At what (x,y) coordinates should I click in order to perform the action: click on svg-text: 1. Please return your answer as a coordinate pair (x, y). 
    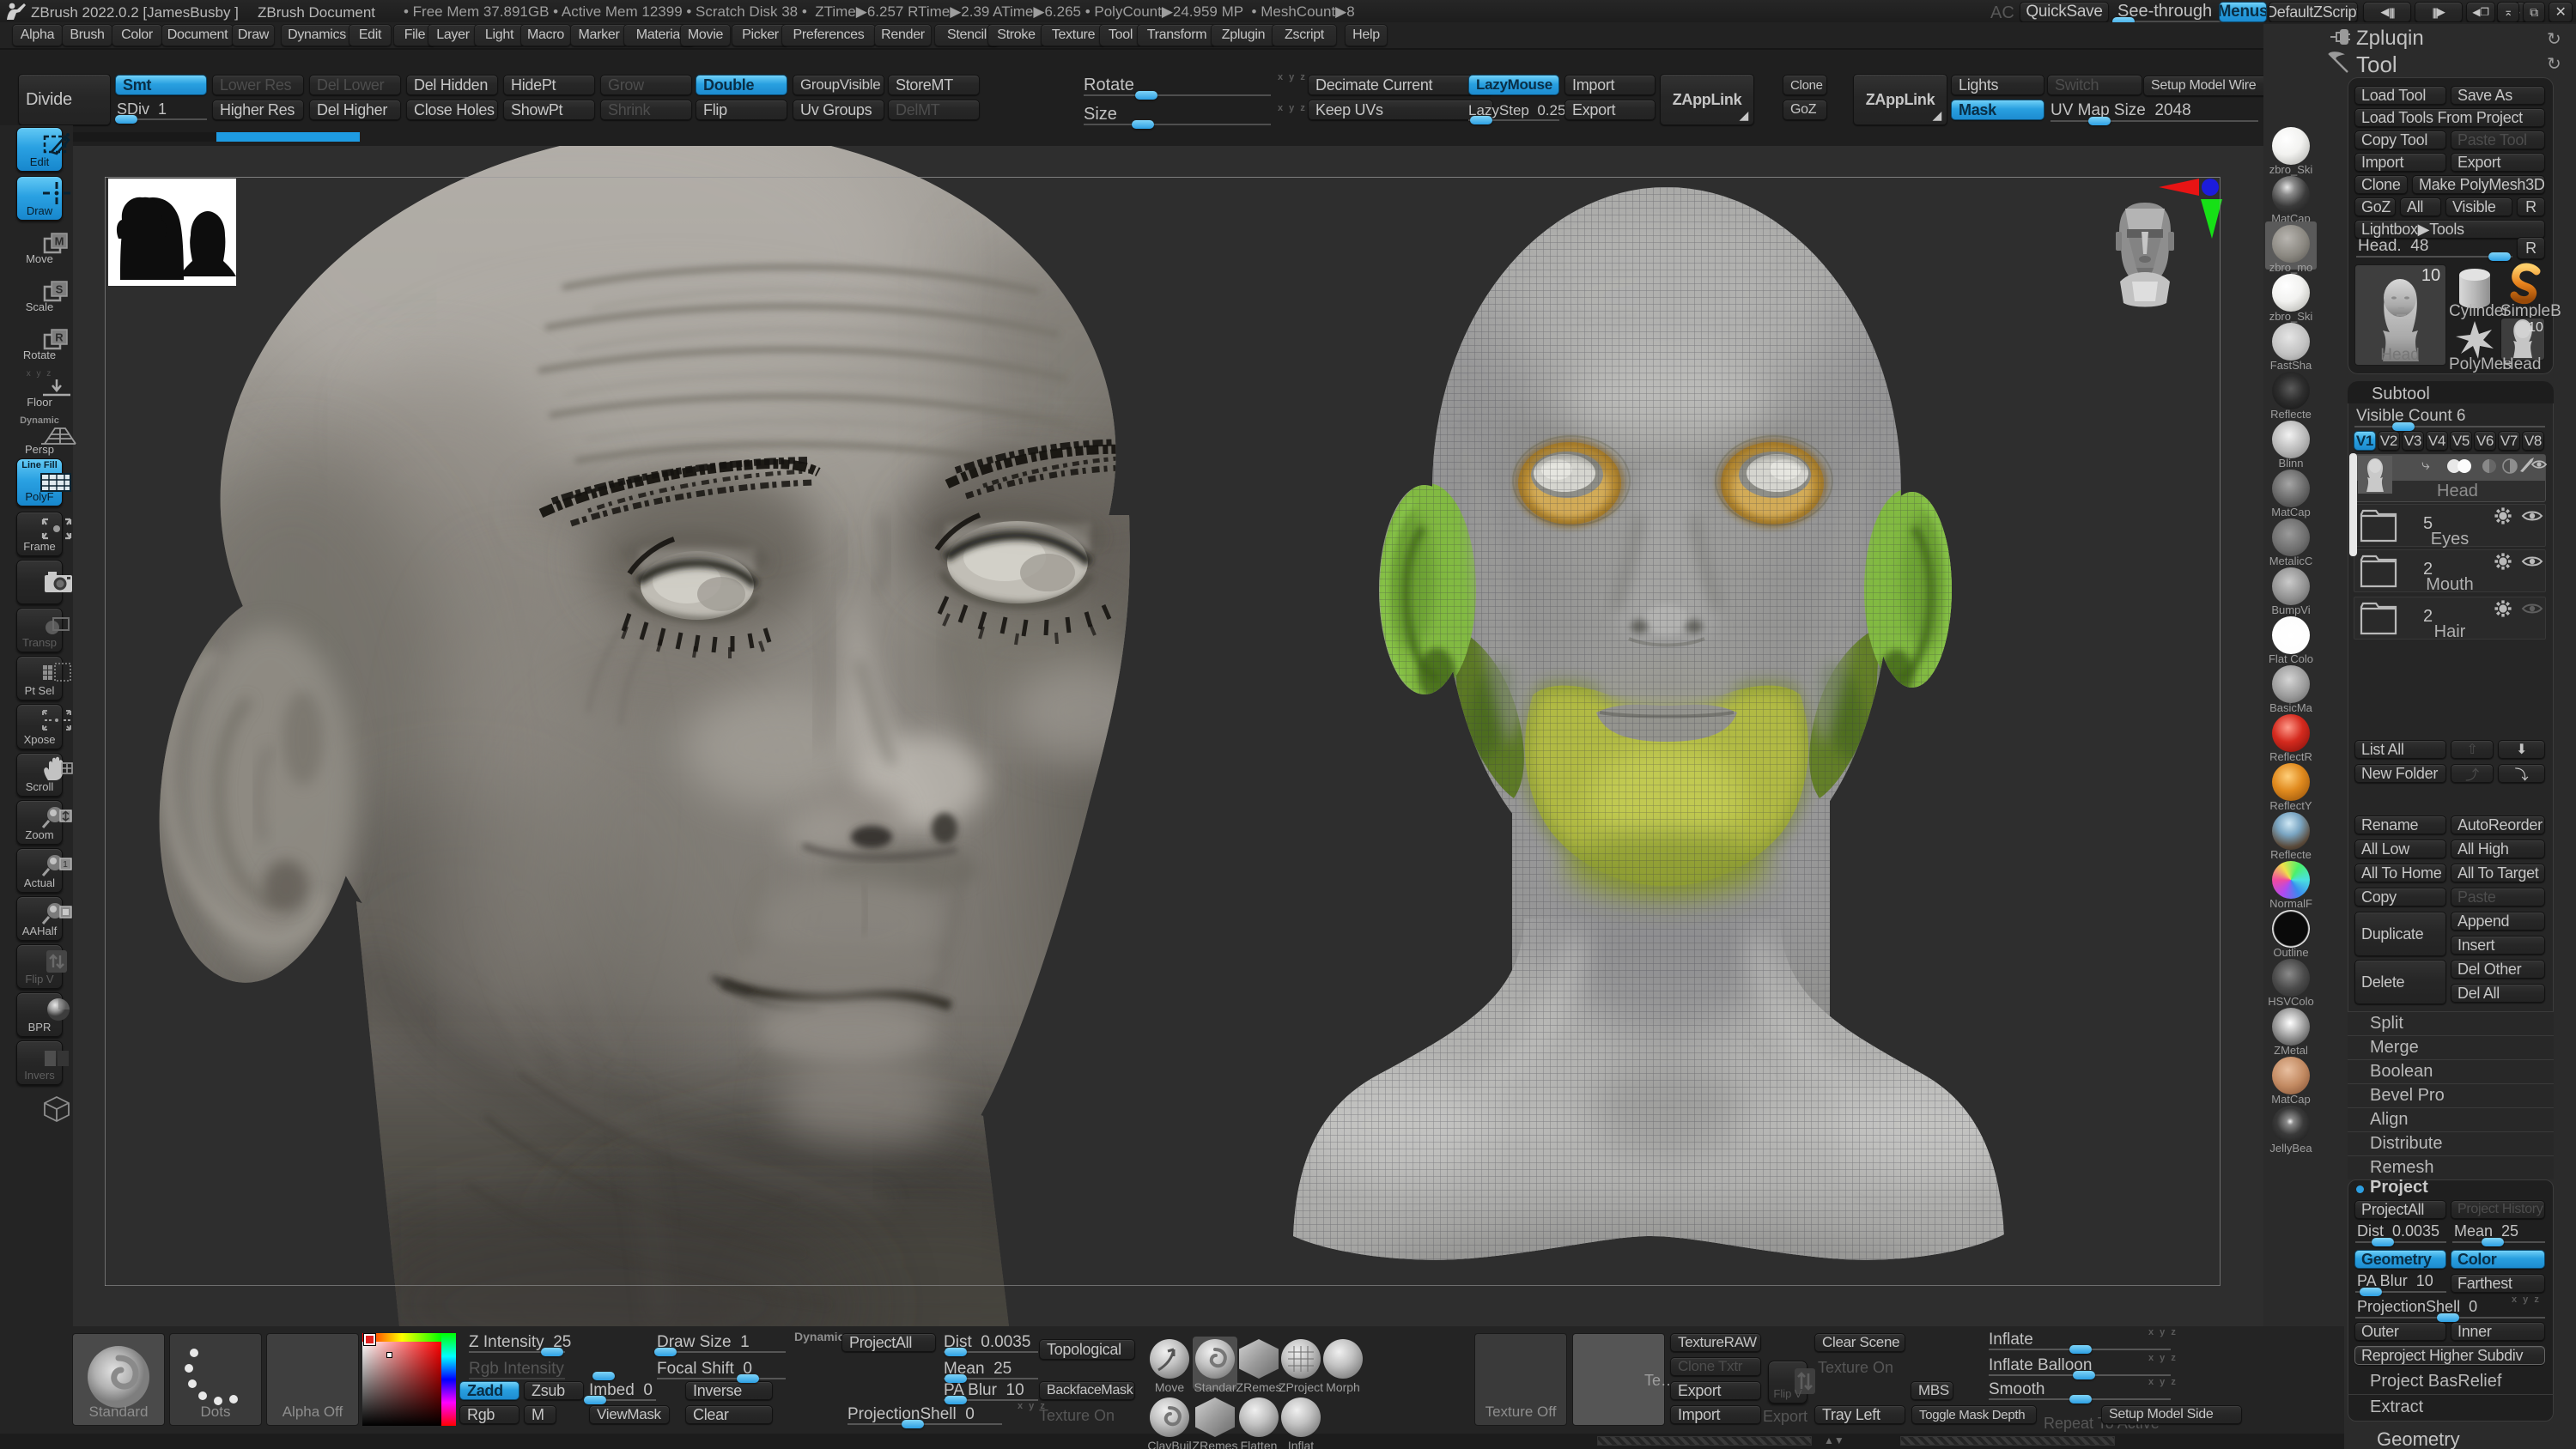
    Looking at the image, I should click on (66, 865).